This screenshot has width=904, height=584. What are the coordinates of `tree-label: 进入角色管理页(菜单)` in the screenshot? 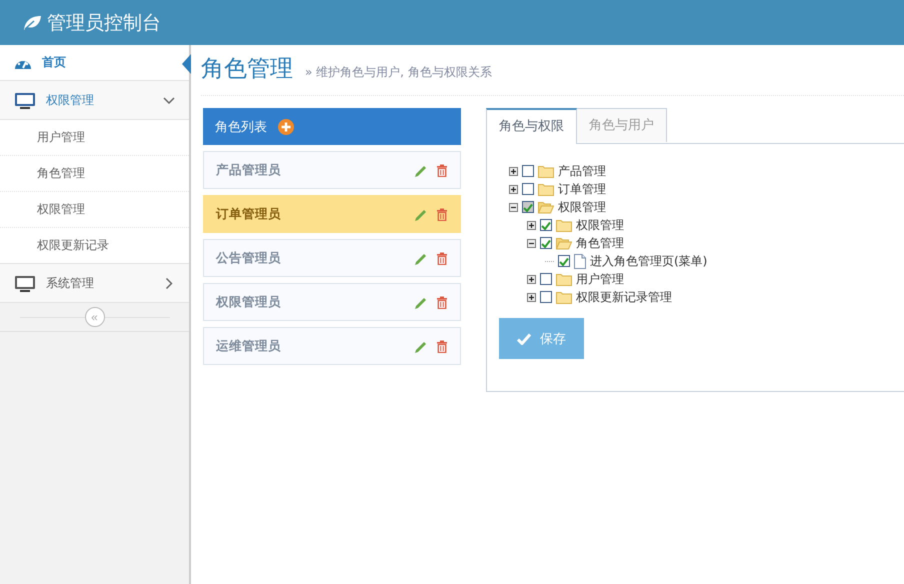 It's located at (649, 261).